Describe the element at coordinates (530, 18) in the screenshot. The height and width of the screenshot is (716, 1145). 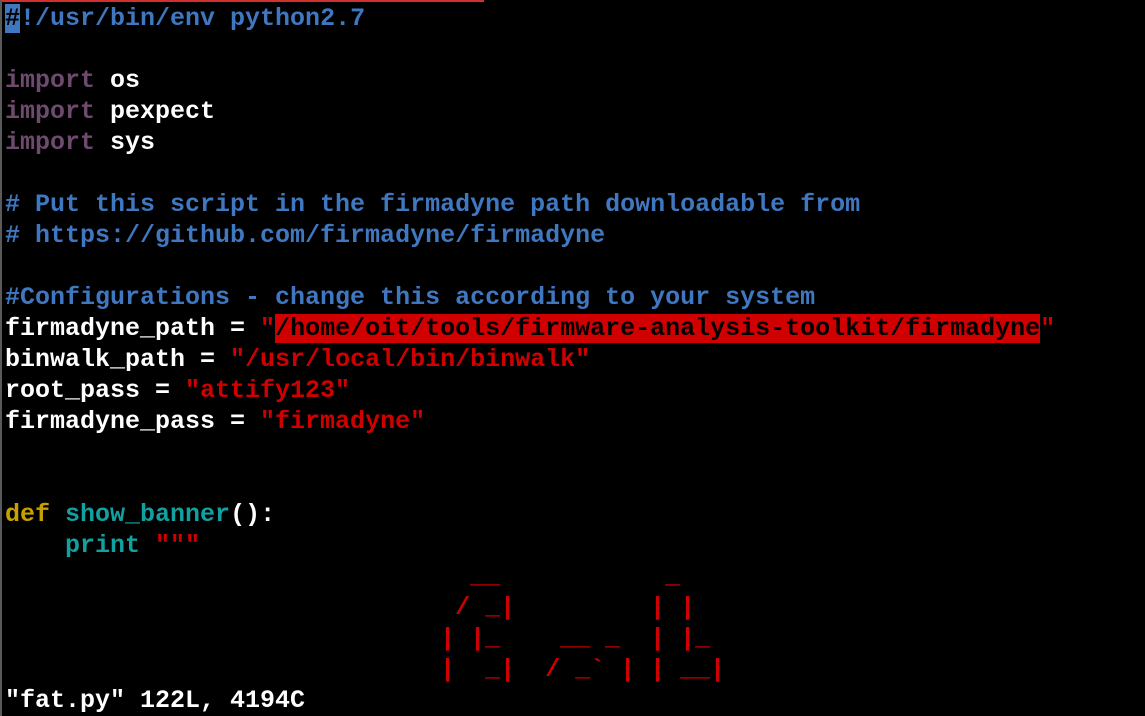
I see `shebang-line: #!/usr/bin/env python2.7` at that location.